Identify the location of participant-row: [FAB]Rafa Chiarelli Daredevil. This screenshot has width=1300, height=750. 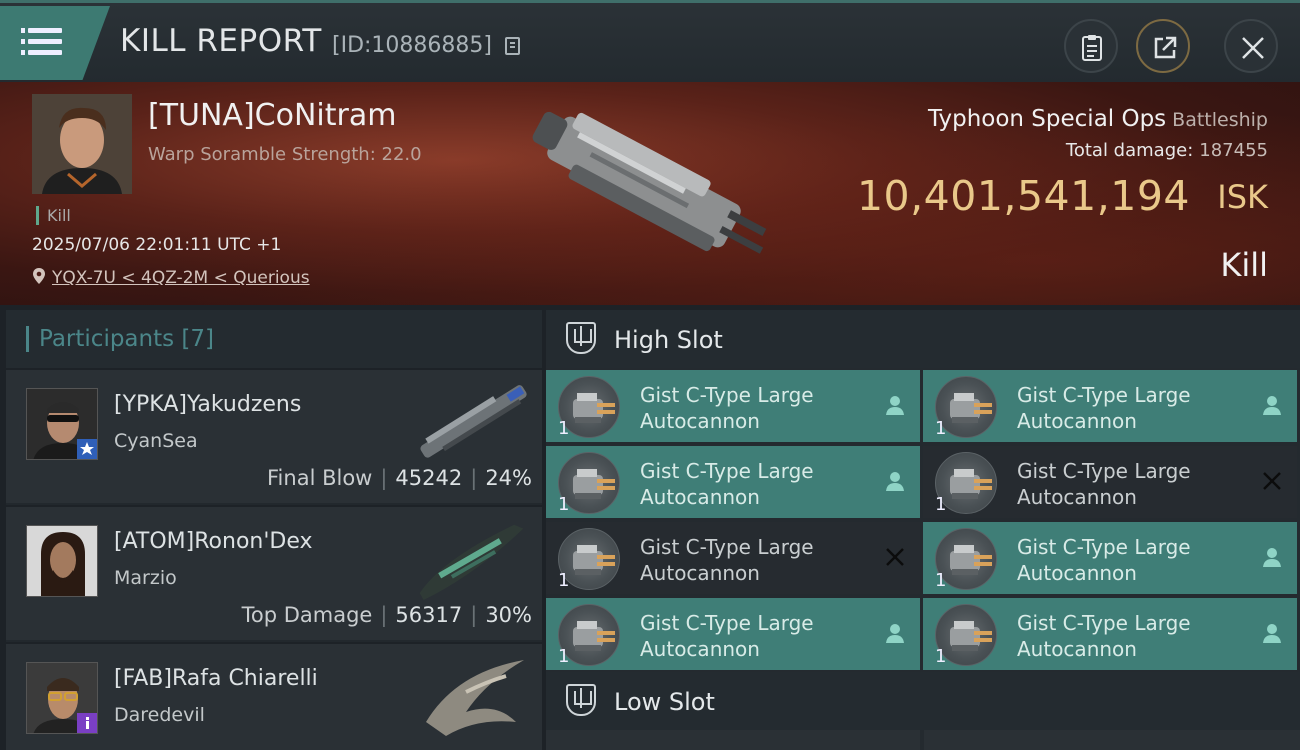
(274, 696).